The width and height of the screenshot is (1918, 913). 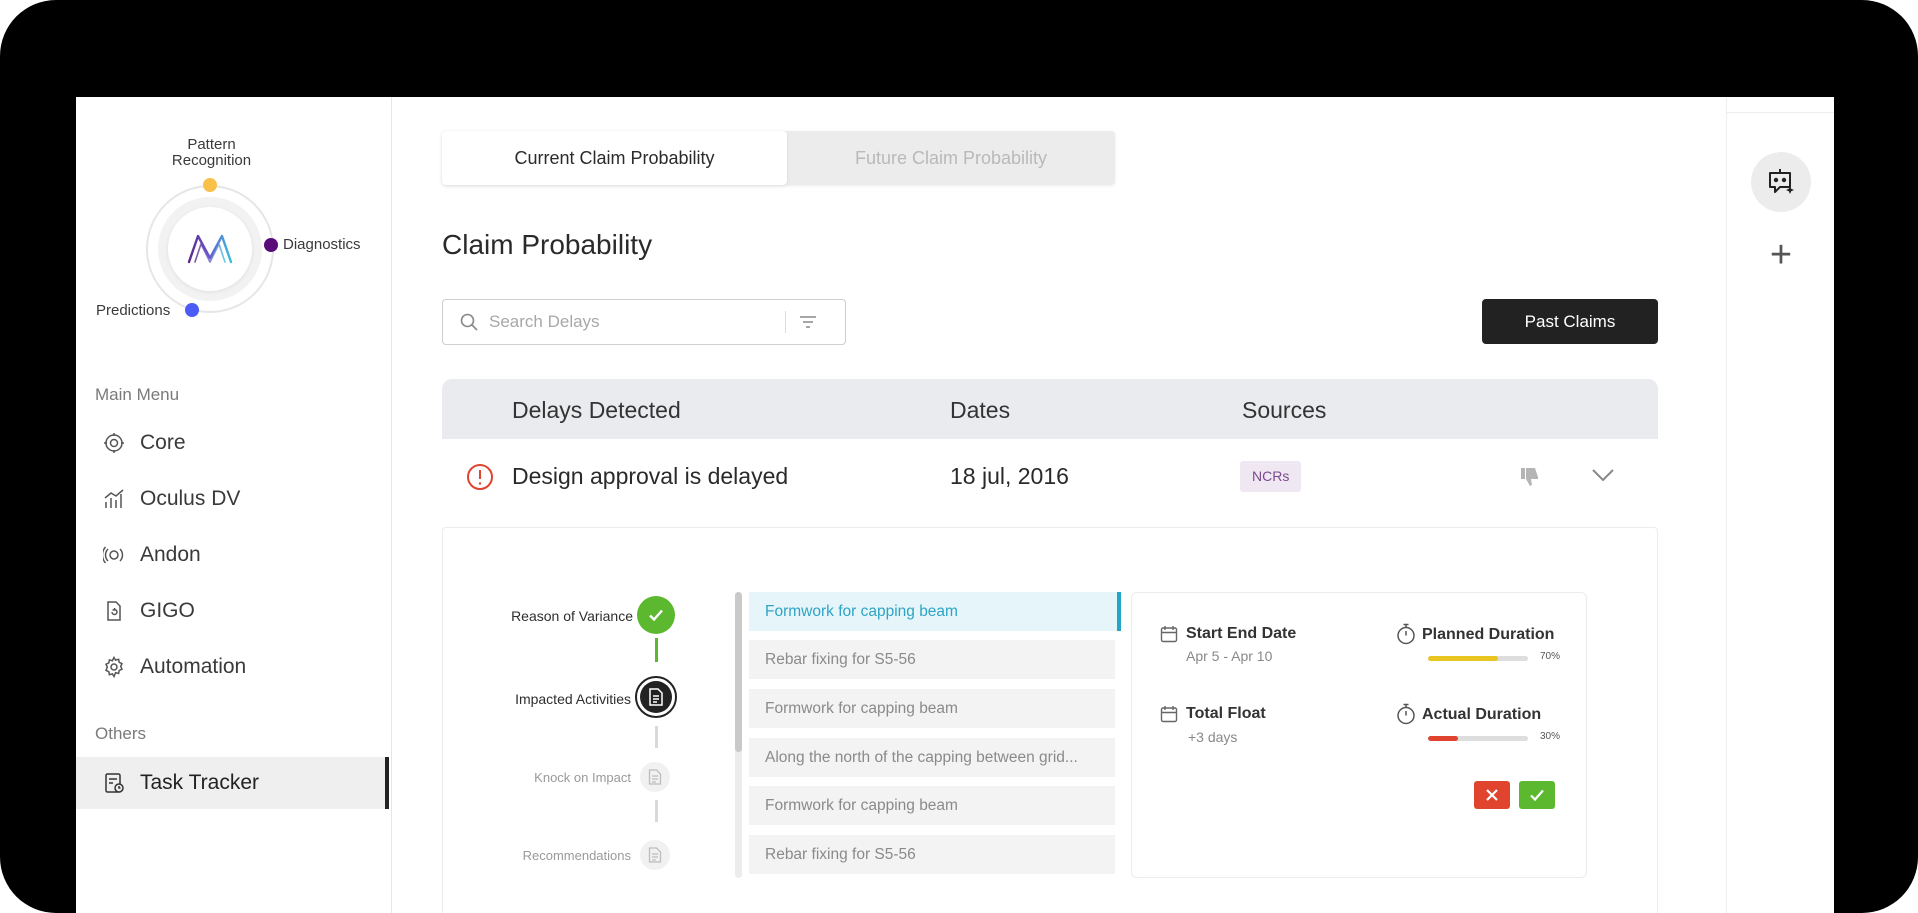 I want to click on past-claims-button: Past Claims, so click(x=1570, y=321).